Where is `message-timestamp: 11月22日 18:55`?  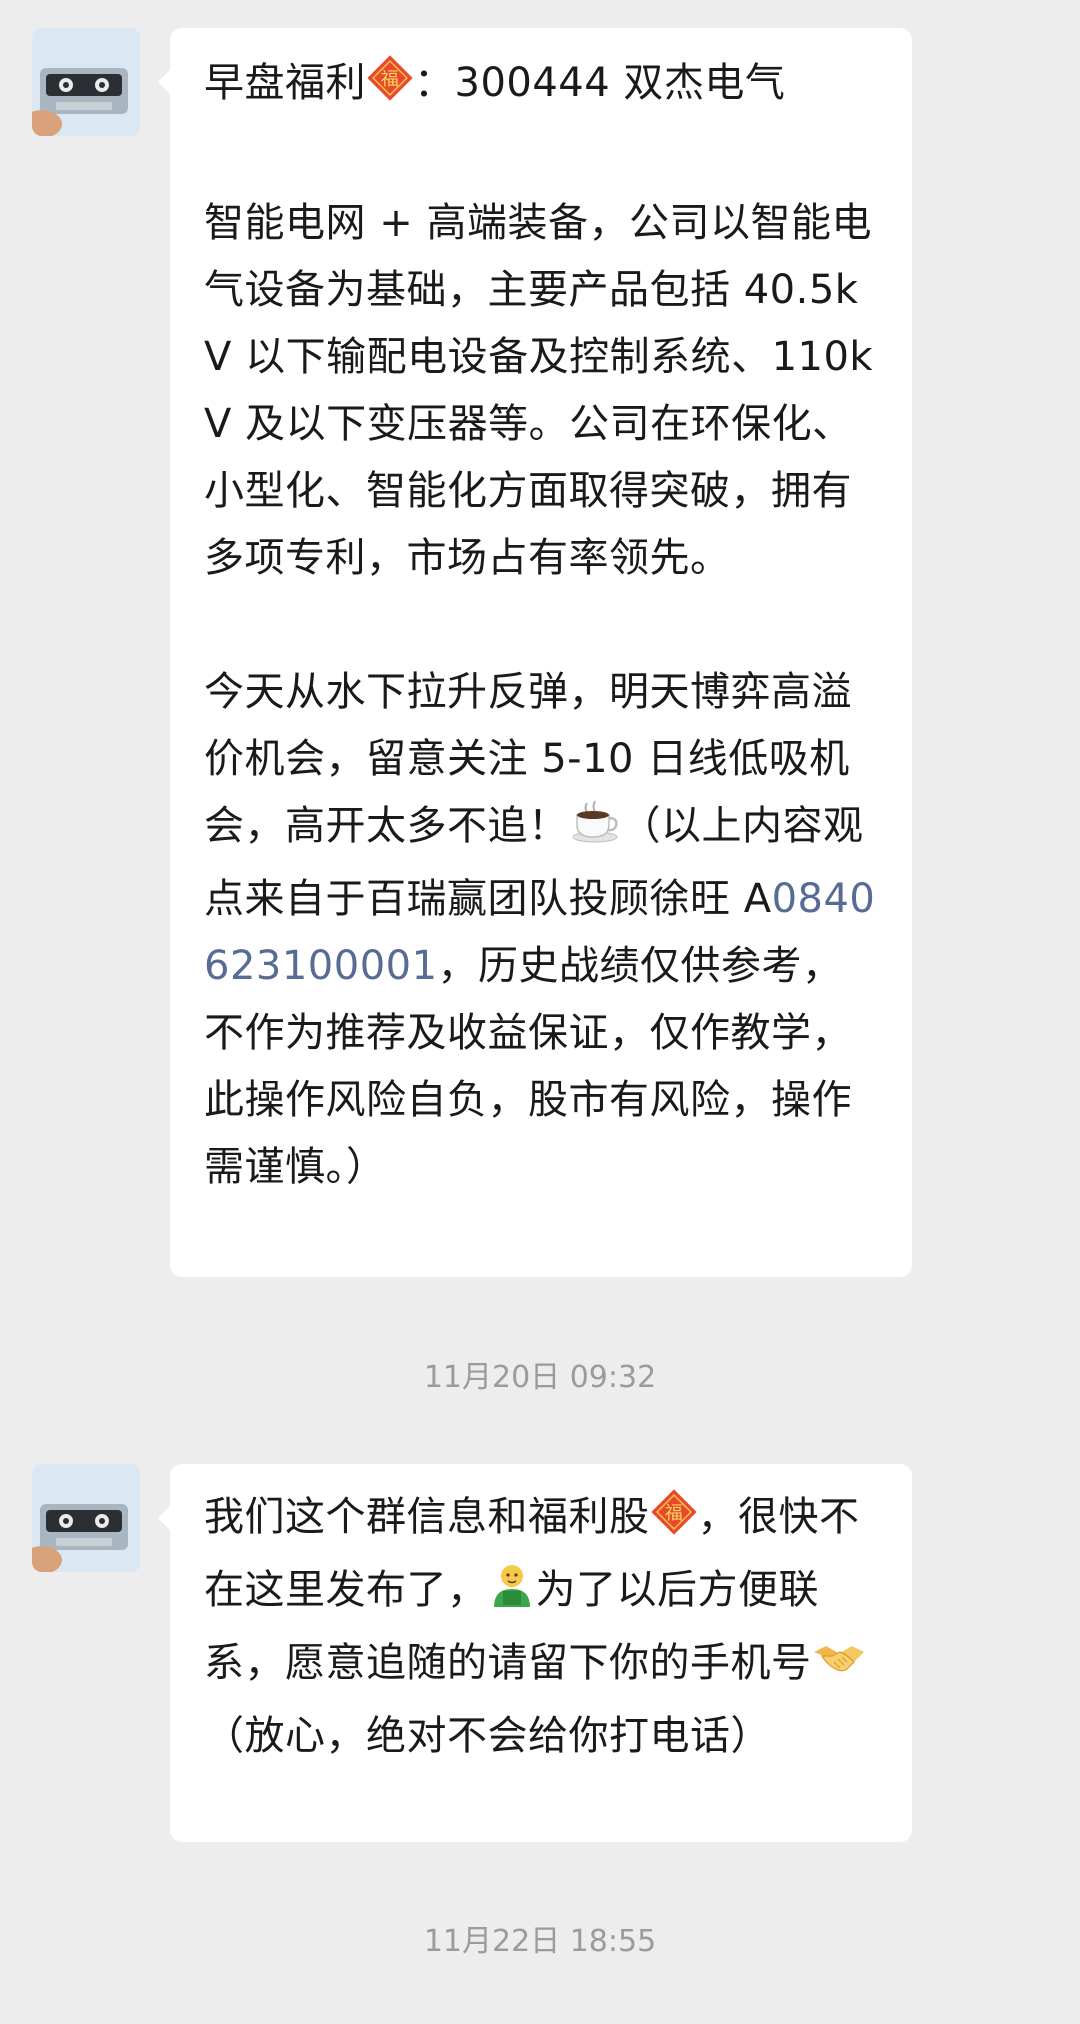 message-timestamp: 11月22日 18:55 is located at coordinates (540, 1941).